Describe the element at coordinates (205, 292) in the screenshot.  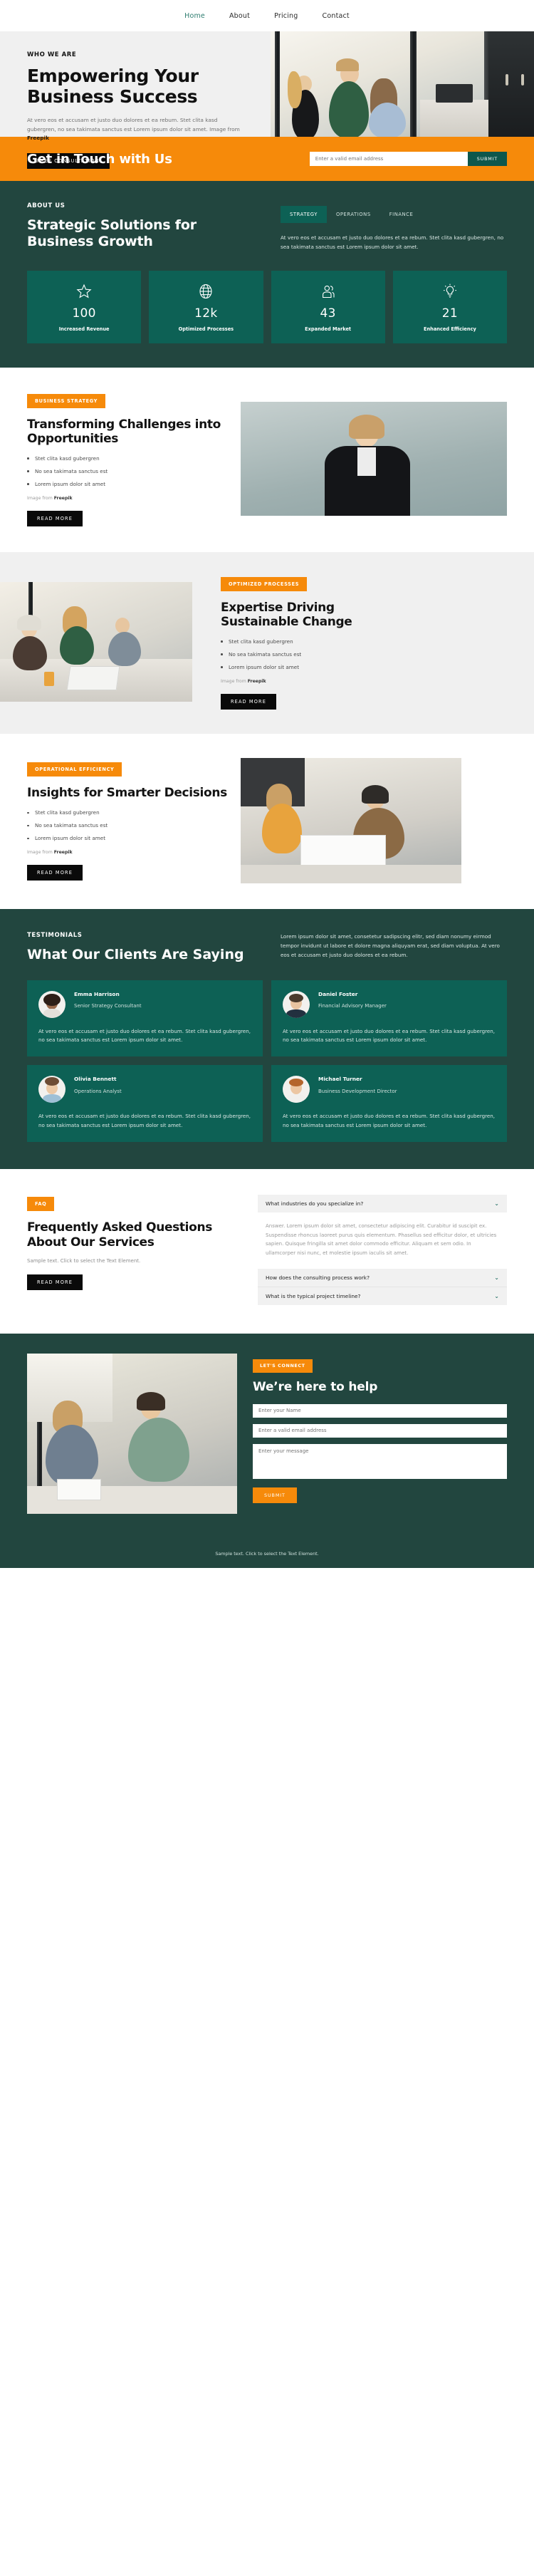
I see `globe-icon` at that location.